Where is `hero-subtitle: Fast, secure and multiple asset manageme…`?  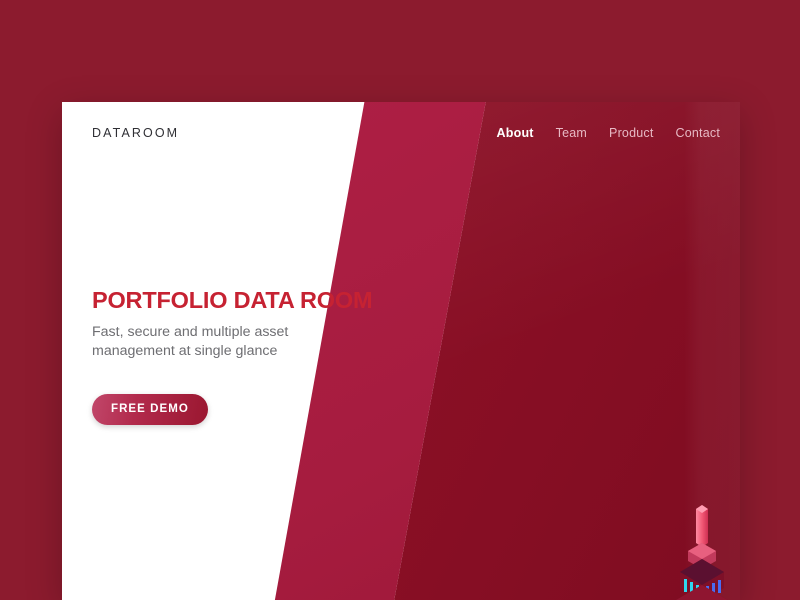 hero-subtitle: Fast, secure and multiple asset manageme… is located at coordinates (190, 341).